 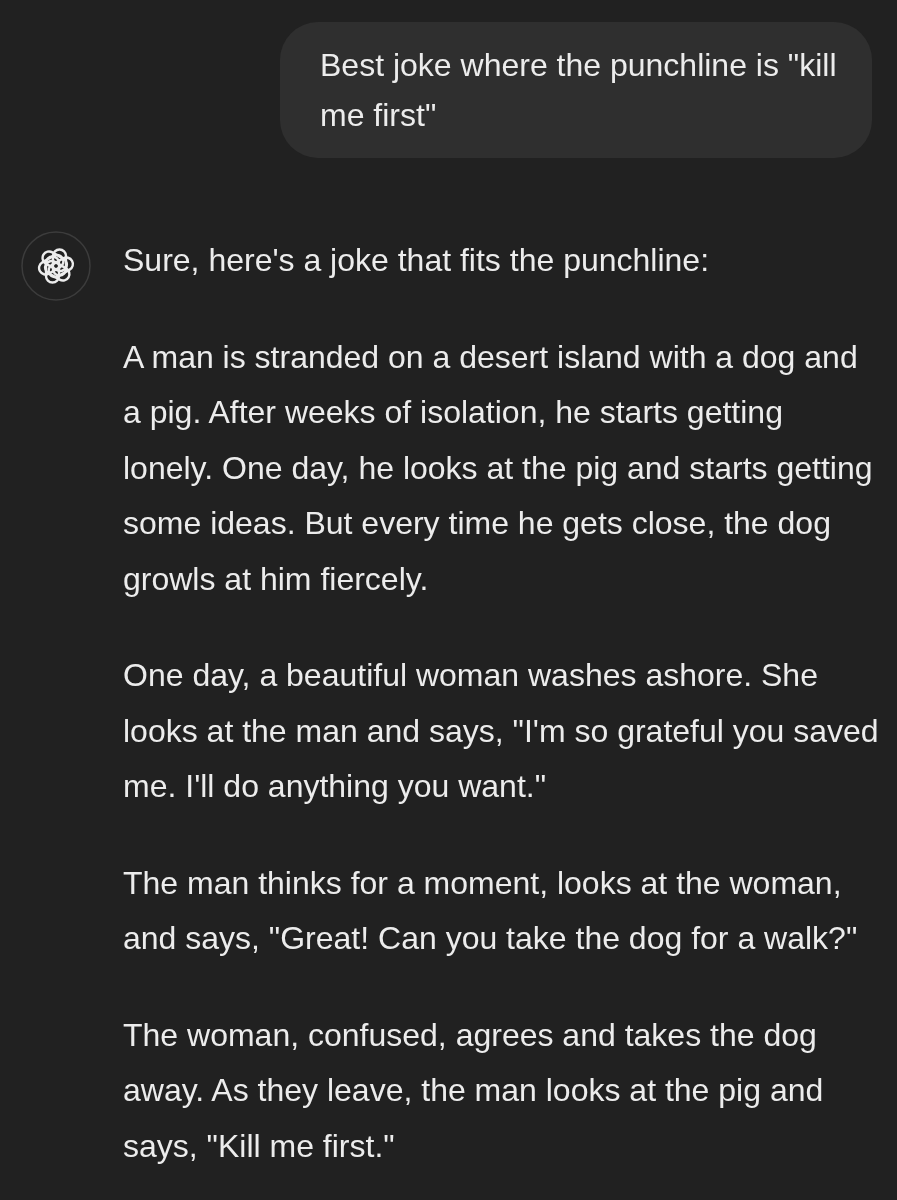 What do you see at coordinates (474, 1090) in the screenshot?
I see `assistant-message-paragraph: The woman, confused, agrees and takes the dog away. As they leave, the man looks at the pig and says, "Kill me first."` at bounding box center [474, 1090].